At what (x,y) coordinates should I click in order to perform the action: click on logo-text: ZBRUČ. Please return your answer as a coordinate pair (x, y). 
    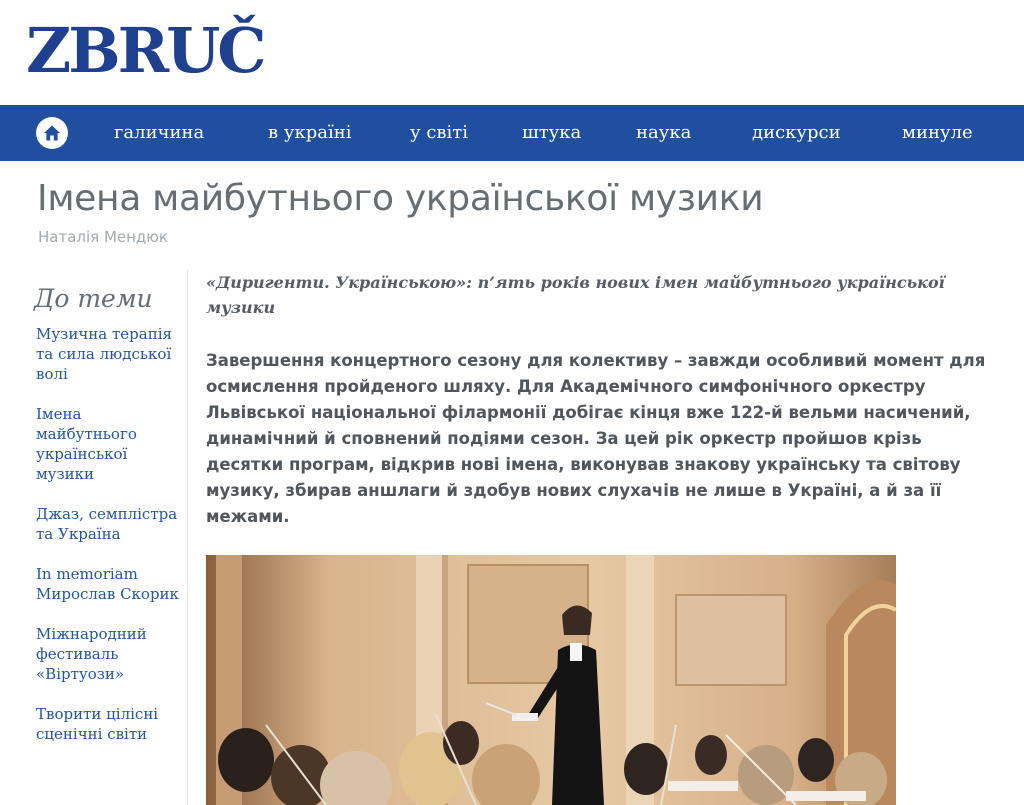
    Looking at the image, I should click on (145, 48).